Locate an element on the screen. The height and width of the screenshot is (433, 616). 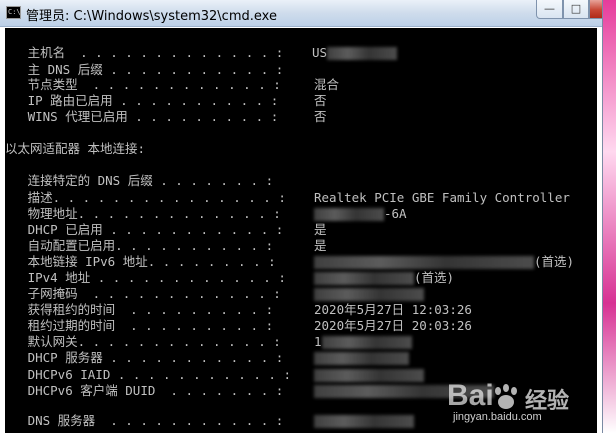
output-line: DHCPv6 客户端 DUID . . . . . . . : is located at coordinates (249, 390).